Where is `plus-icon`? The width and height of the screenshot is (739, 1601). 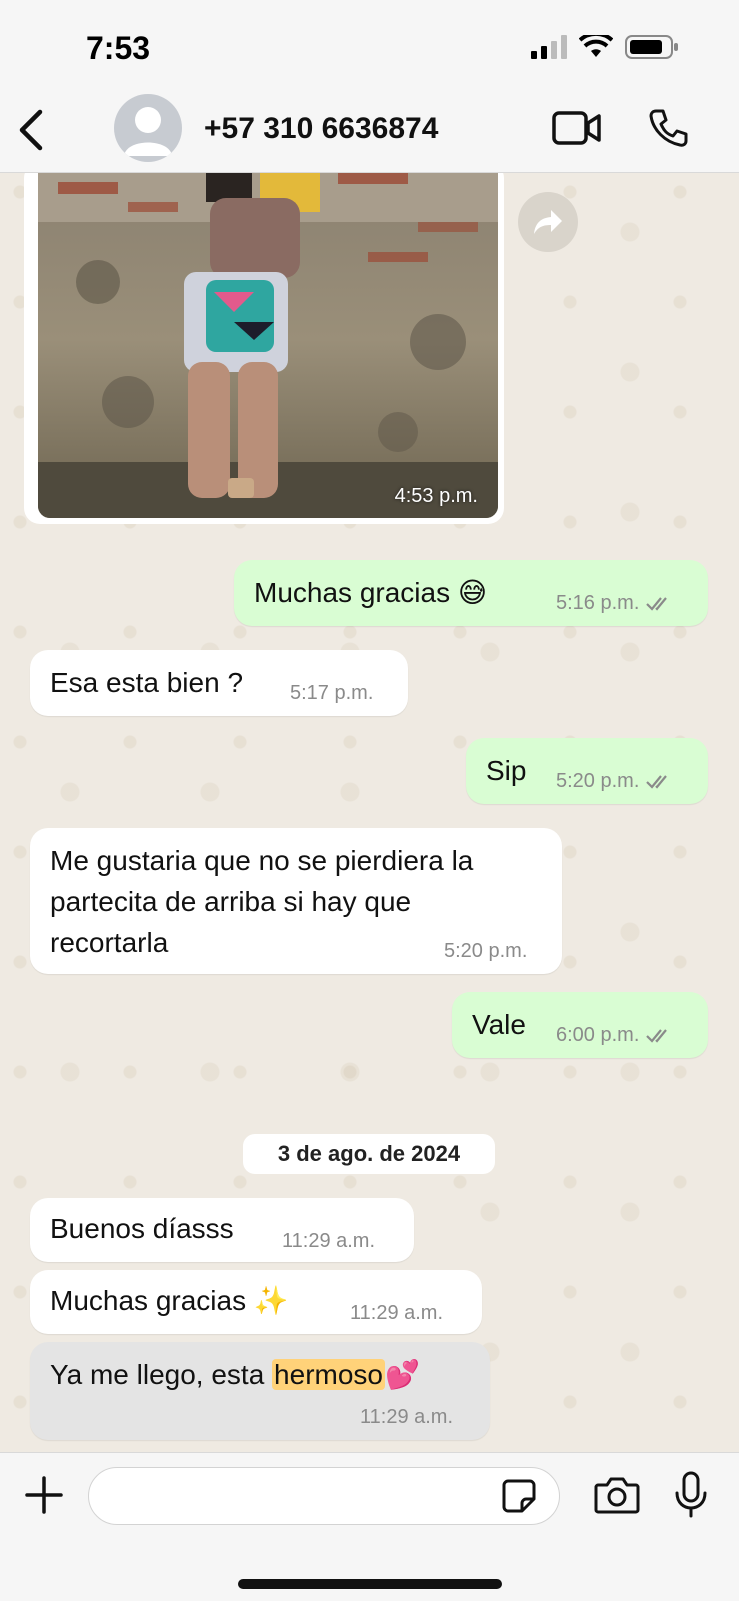 plus-icon is located at coordinates (44, 1495).